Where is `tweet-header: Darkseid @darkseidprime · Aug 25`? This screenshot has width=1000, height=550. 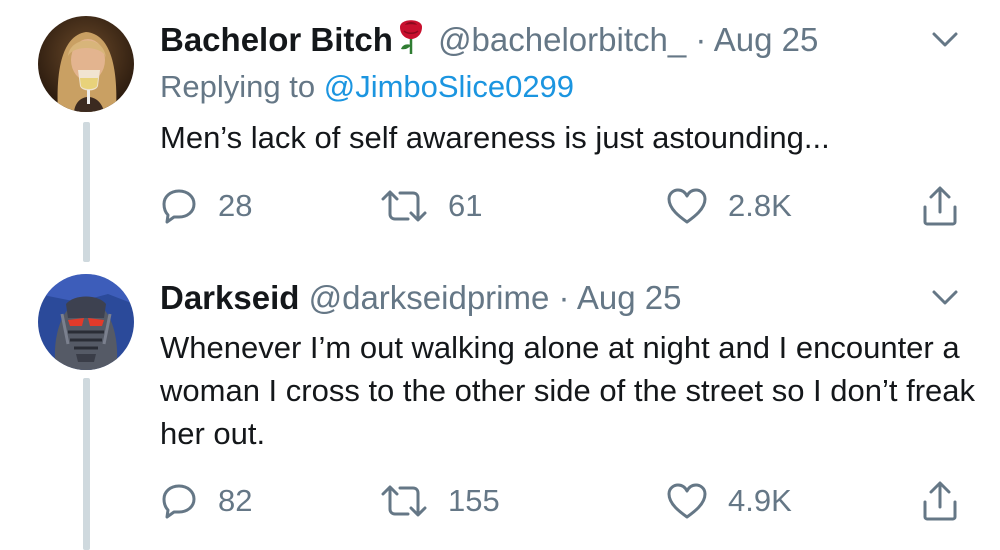
tweet-header: Darkseid @darkseidprime · Aug 25 is located at coordinates (420, 298).